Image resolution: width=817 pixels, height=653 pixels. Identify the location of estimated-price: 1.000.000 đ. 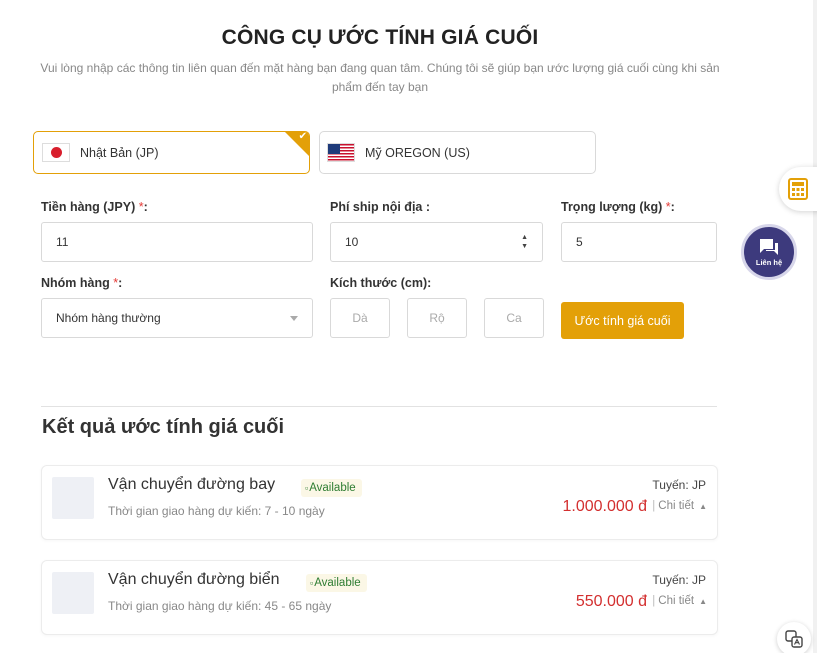
(604, 506).